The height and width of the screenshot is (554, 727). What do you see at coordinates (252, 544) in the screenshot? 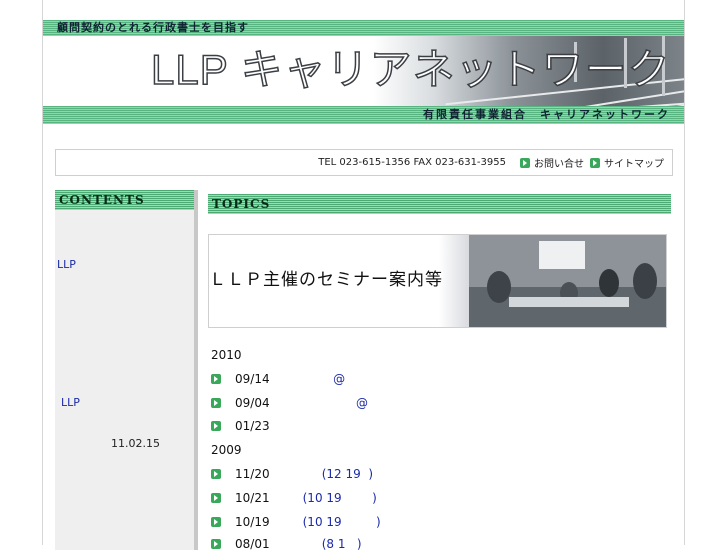
I see `topic-date: 08/01` at bounding box center [252, 544].